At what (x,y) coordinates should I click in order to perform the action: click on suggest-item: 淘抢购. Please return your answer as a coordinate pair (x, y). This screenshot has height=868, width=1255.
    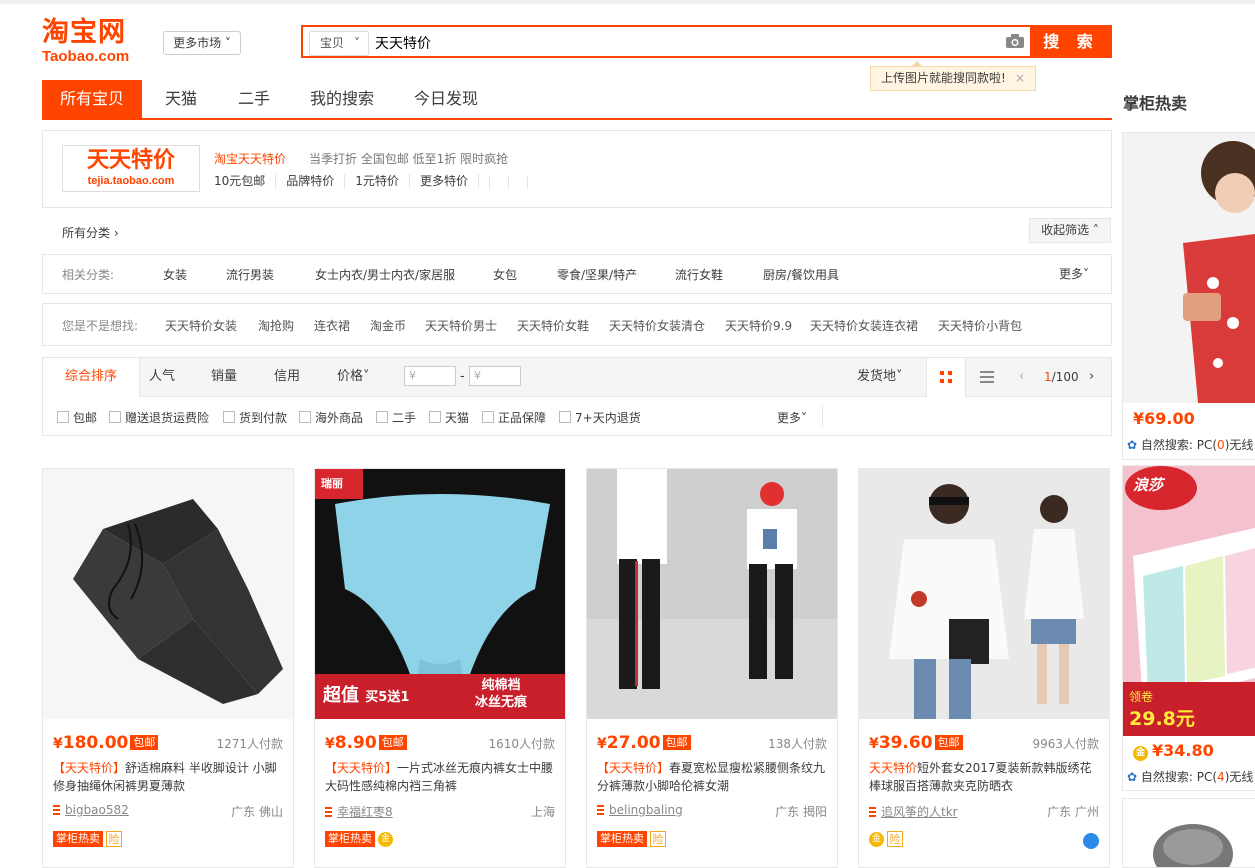
    Looking at the image, I should click on (276, 325).